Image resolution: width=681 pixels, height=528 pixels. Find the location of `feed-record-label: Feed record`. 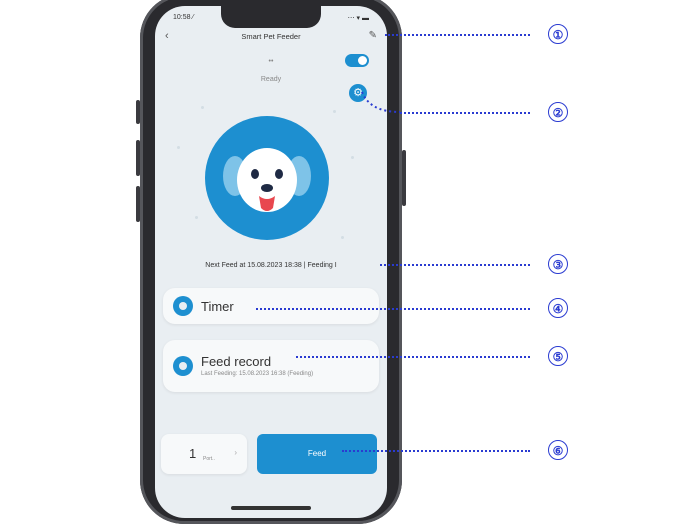

feed-record-label: Feed record is located at coordinates (236, 361).